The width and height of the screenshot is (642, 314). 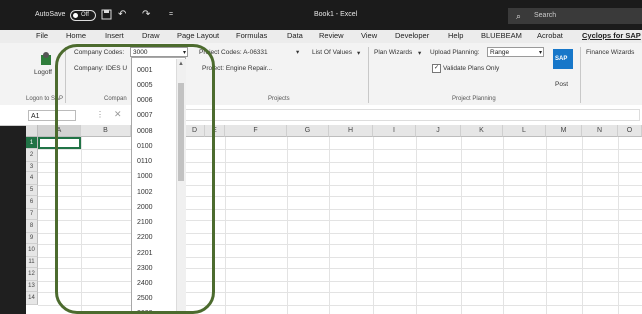 I want to click on autosave-state: Off, so click(x=85, y=15).